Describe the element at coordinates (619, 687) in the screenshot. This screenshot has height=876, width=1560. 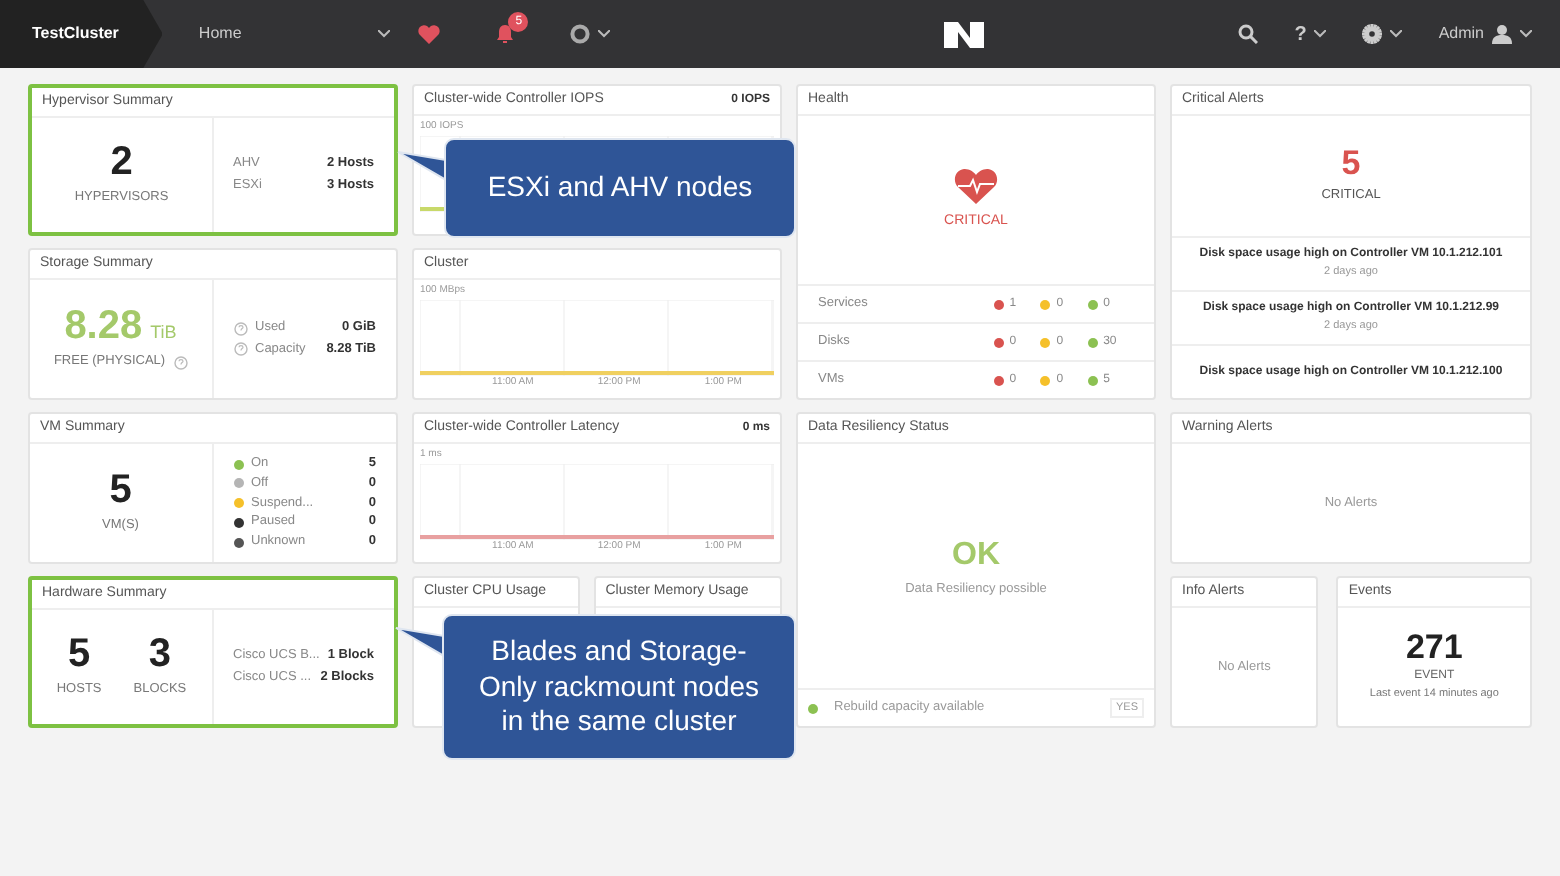
I see `callout: Blades and Storage-Only rackmount nodes in the same cluster` at that location.